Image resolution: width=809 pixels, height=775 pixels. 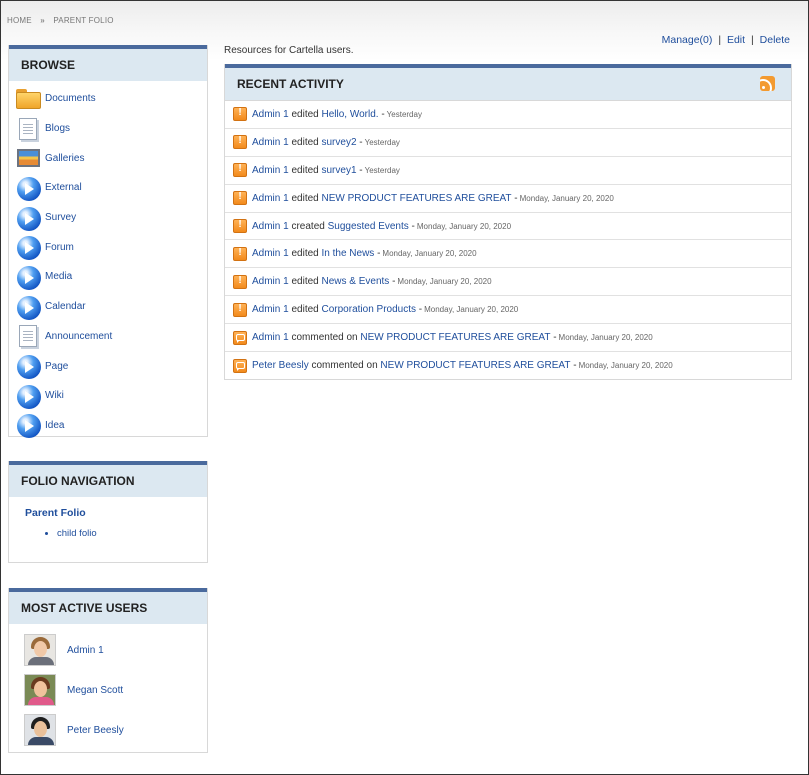 I want to click on folio-child-item: child folio, so click(x=132, y=533).